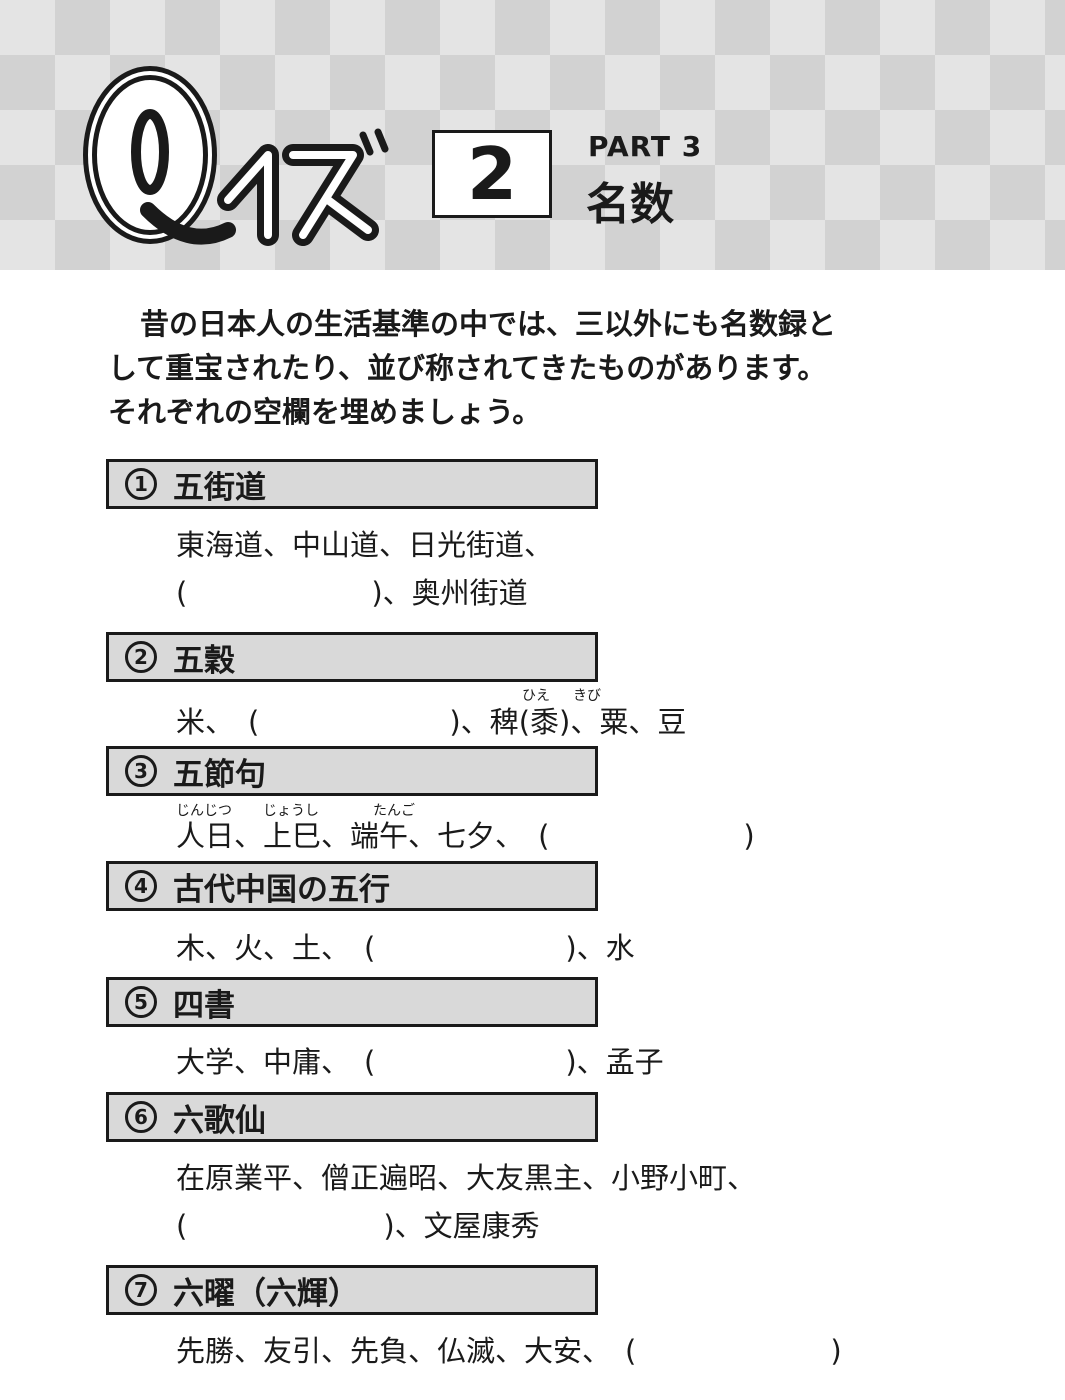  Describe the element at coordinates (352, 1117) in the screenshot. I see `section-header: 6 六歌仙` at that location.